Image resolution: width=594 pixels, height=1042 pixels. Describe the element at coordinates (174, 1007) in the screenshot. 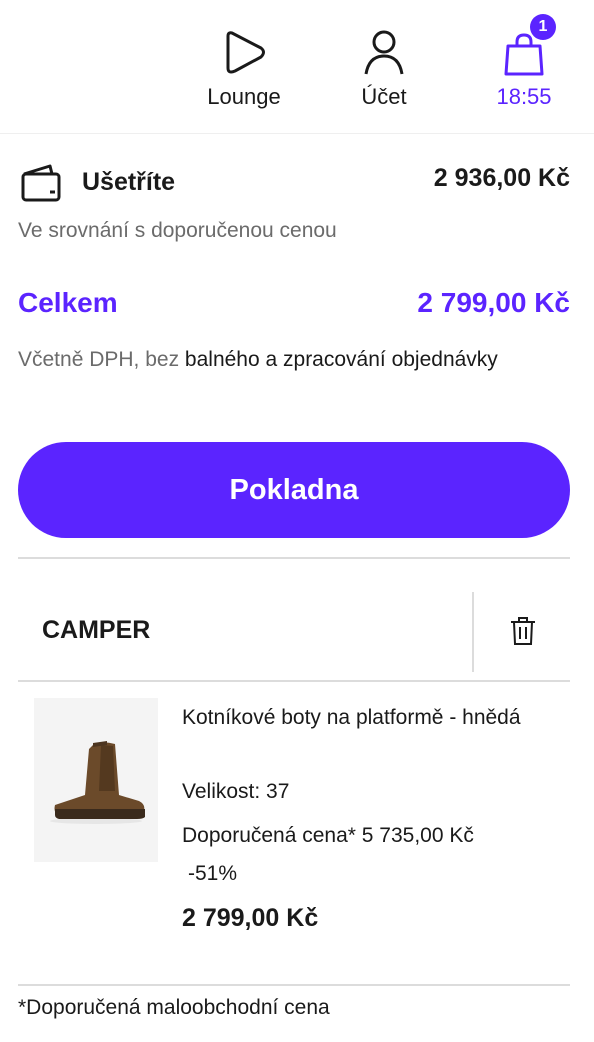

I see `footnote: *Doporučená maloobchodní cena` at that location.